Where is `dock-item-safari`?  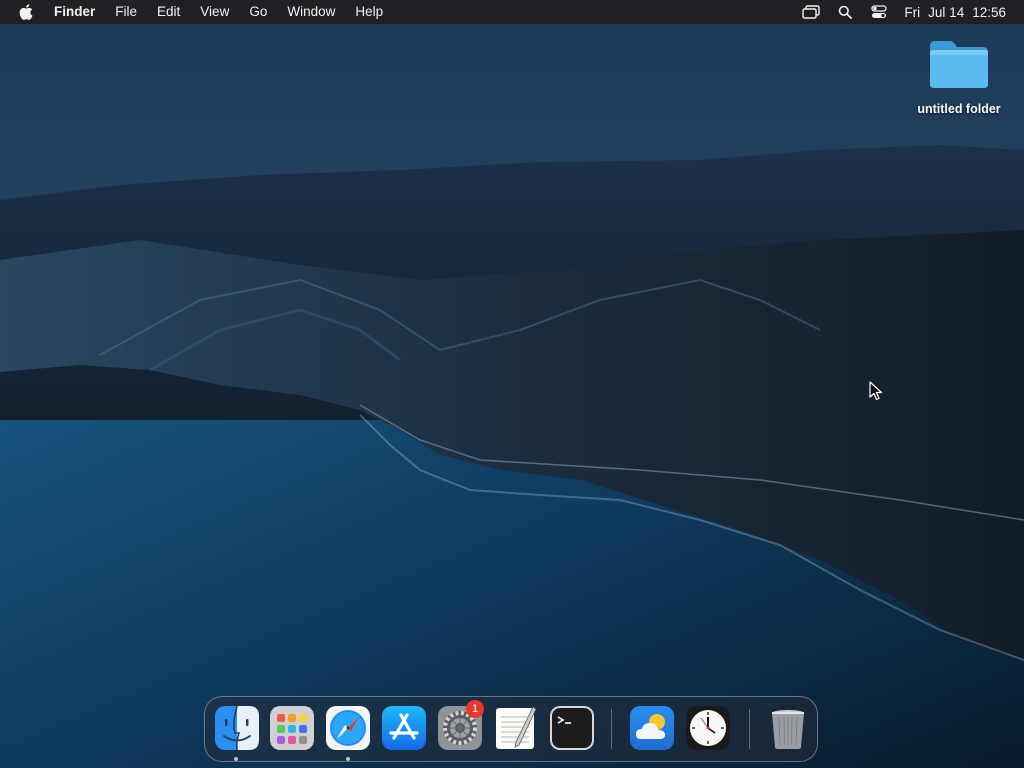 dock-item-safari is located at coordinates (348, 728).